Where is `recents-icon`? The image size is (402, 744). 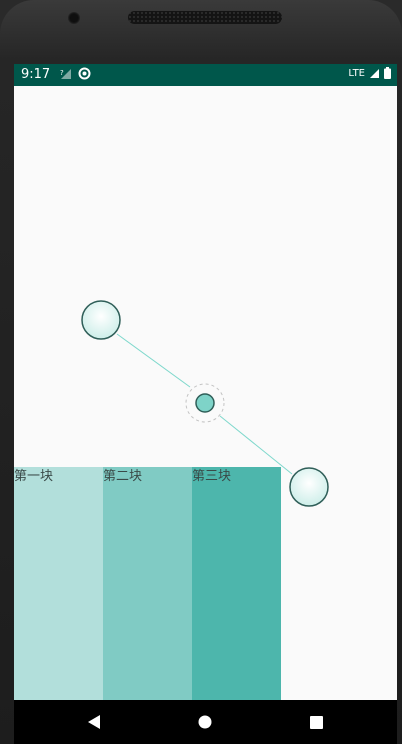 recents-icon is located at coordinates (316, 722).